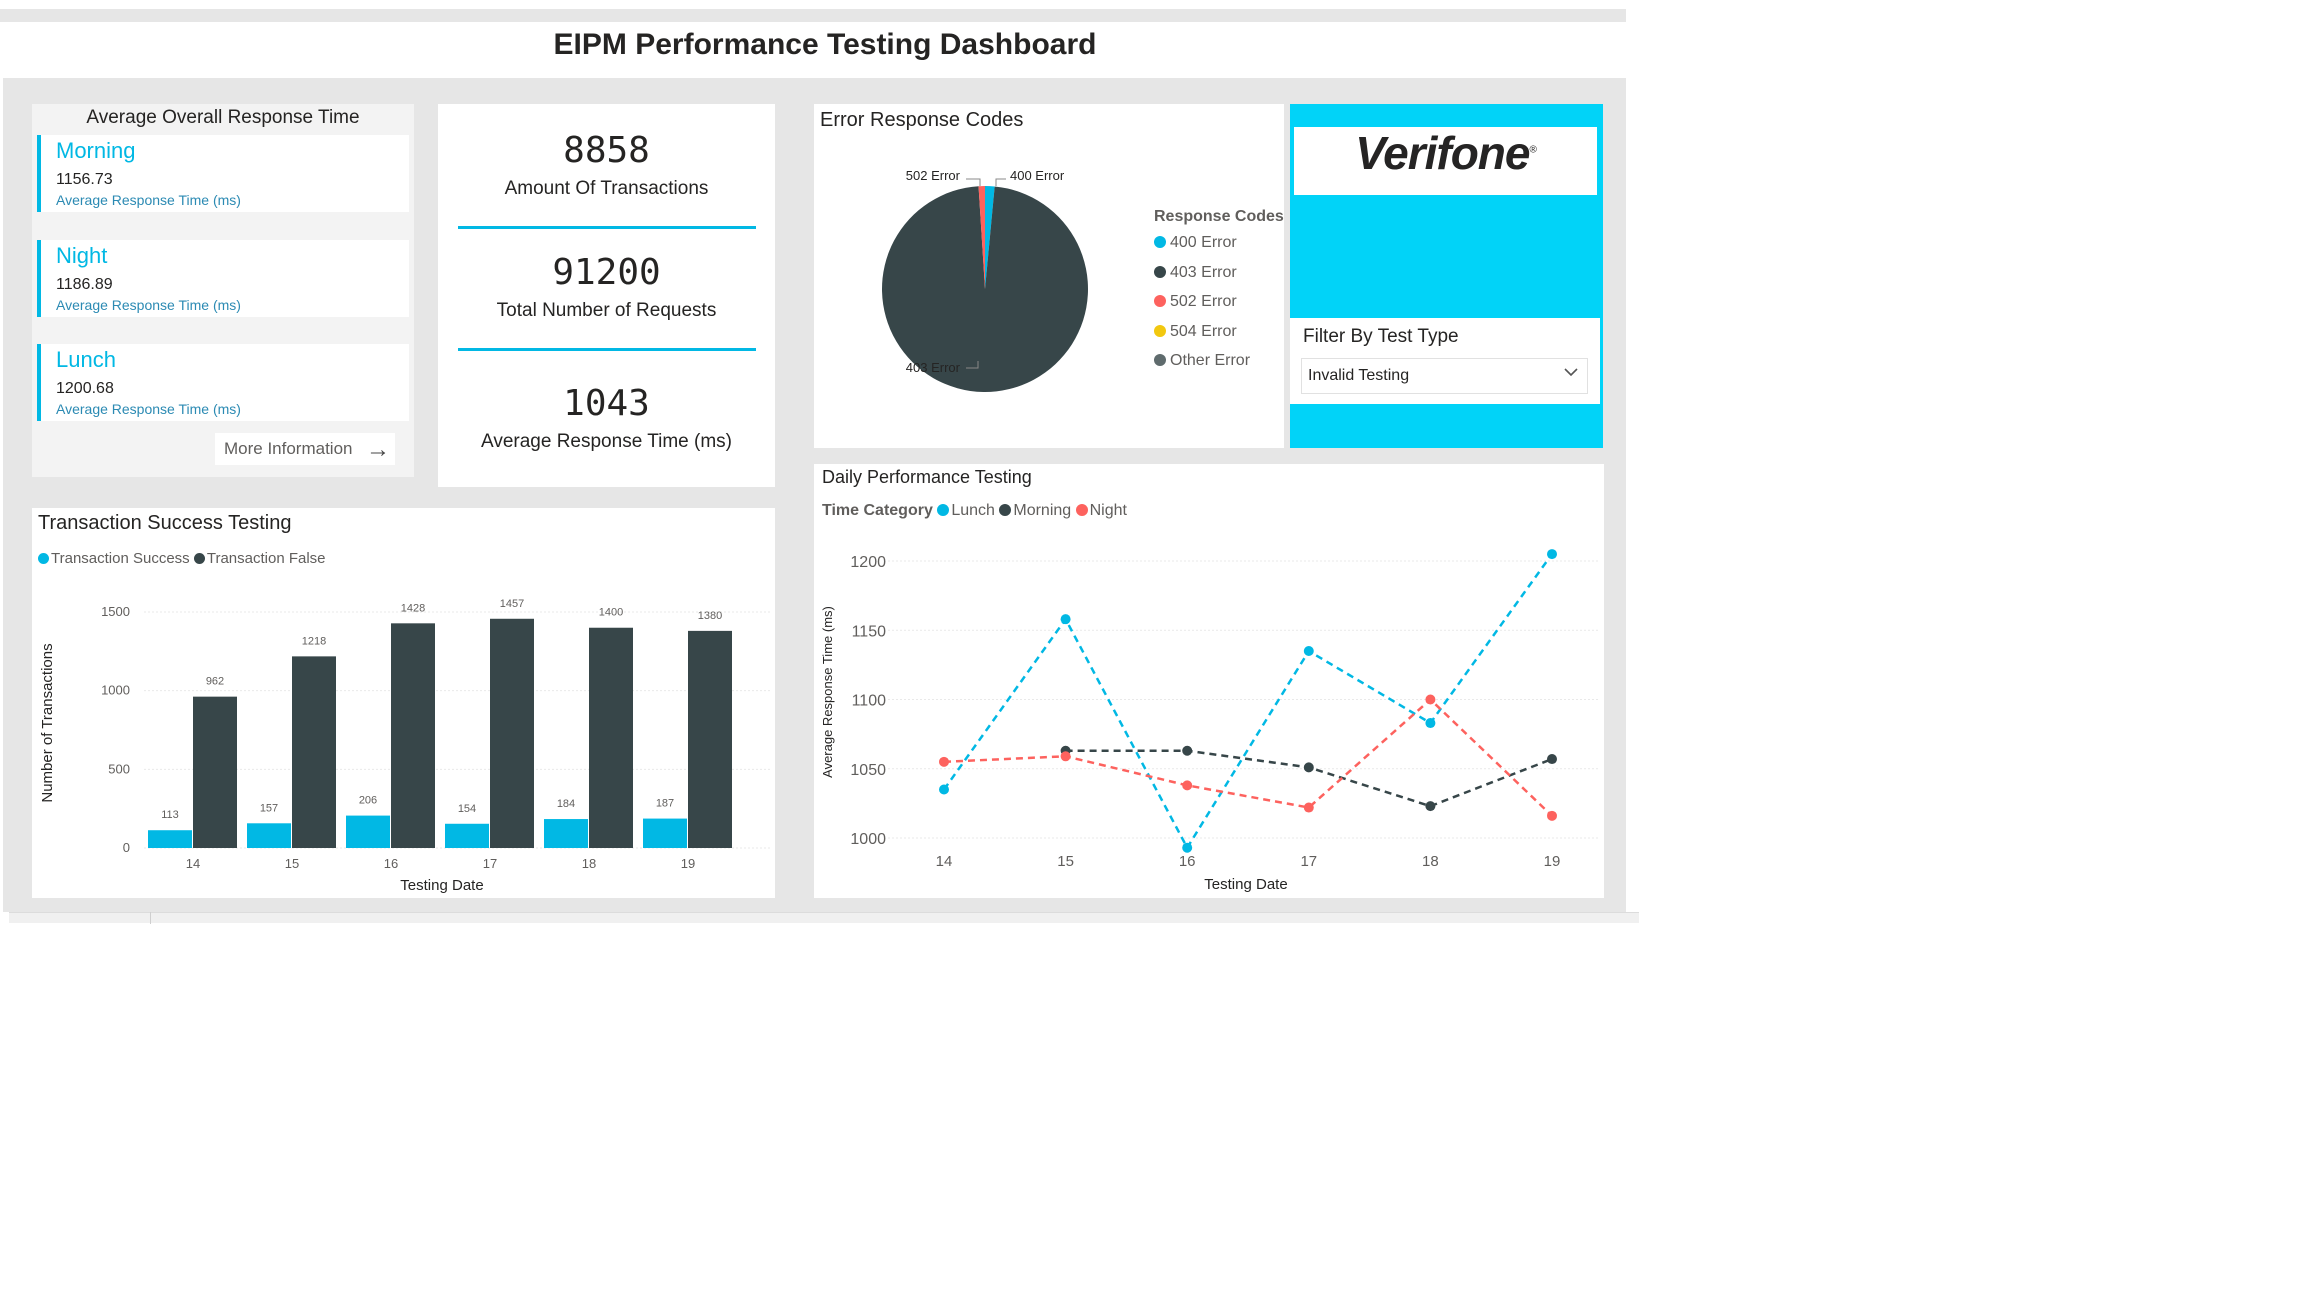 The height and width of the screenshot is (1296, 2304). I want to click on legend-502: 502 Error, so click(1195, 302).